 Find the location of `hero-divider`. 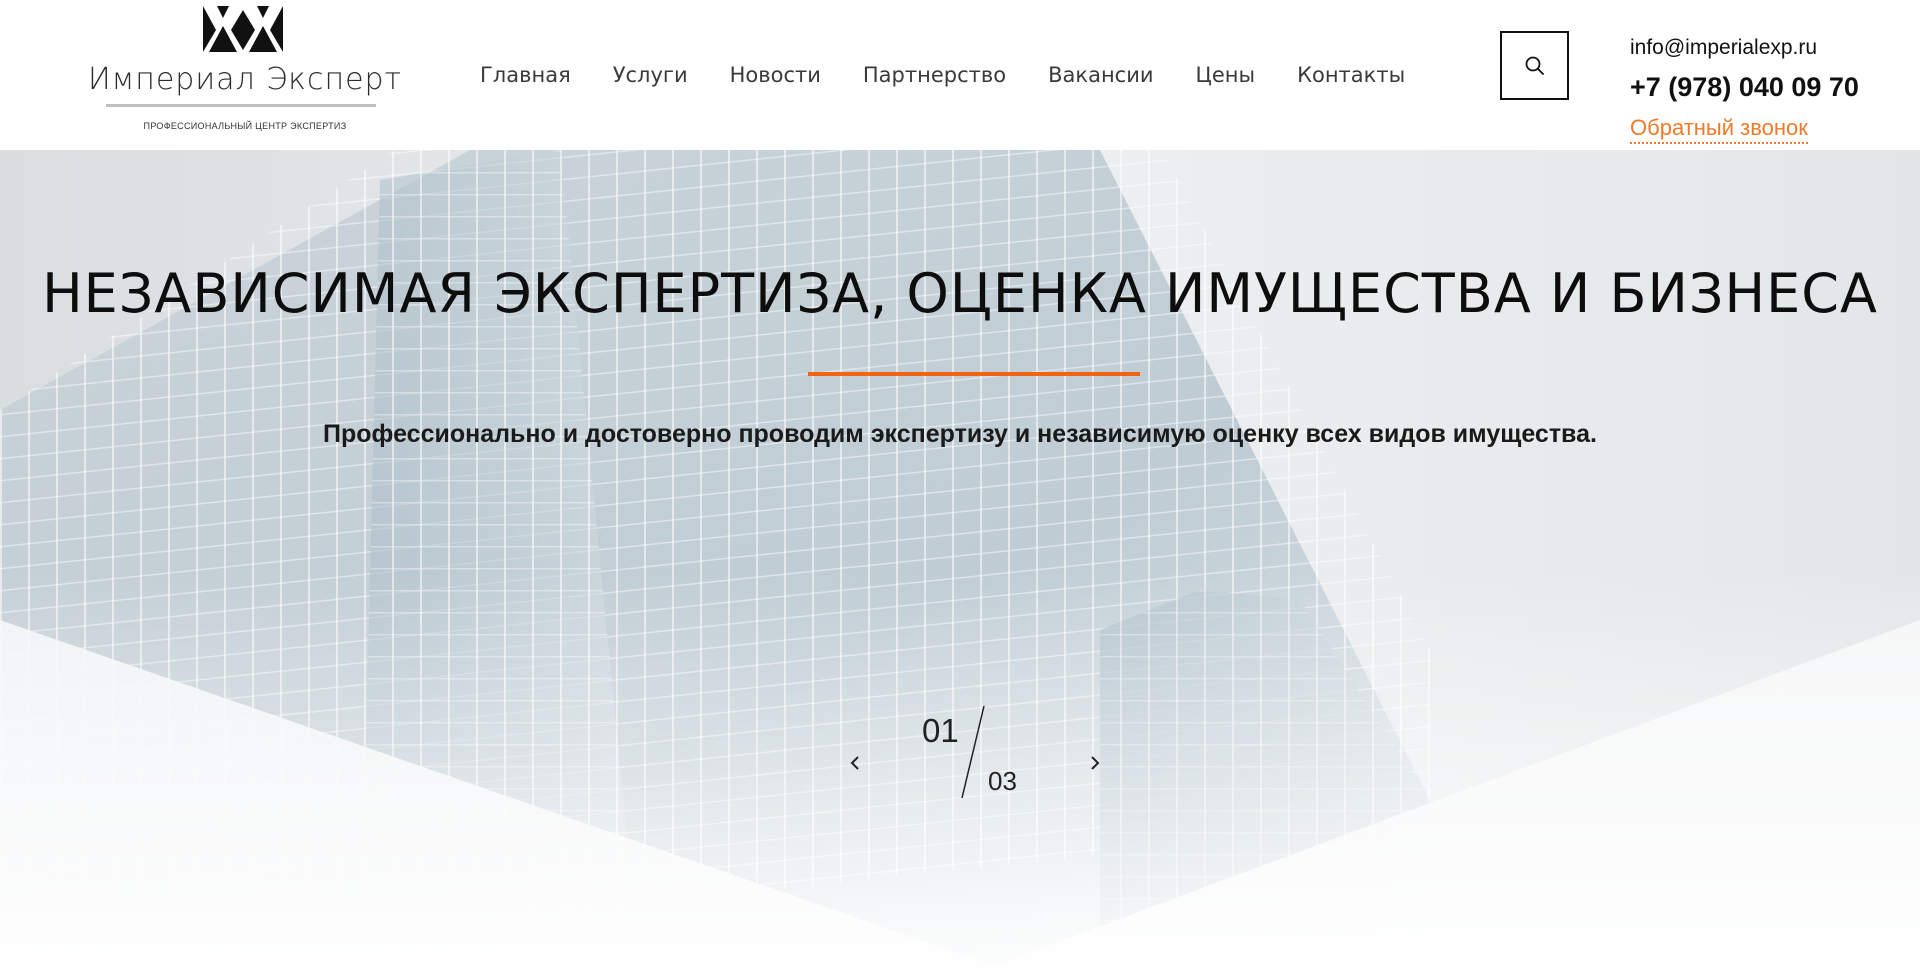

hero-divider is located at coordinates (974, 374).